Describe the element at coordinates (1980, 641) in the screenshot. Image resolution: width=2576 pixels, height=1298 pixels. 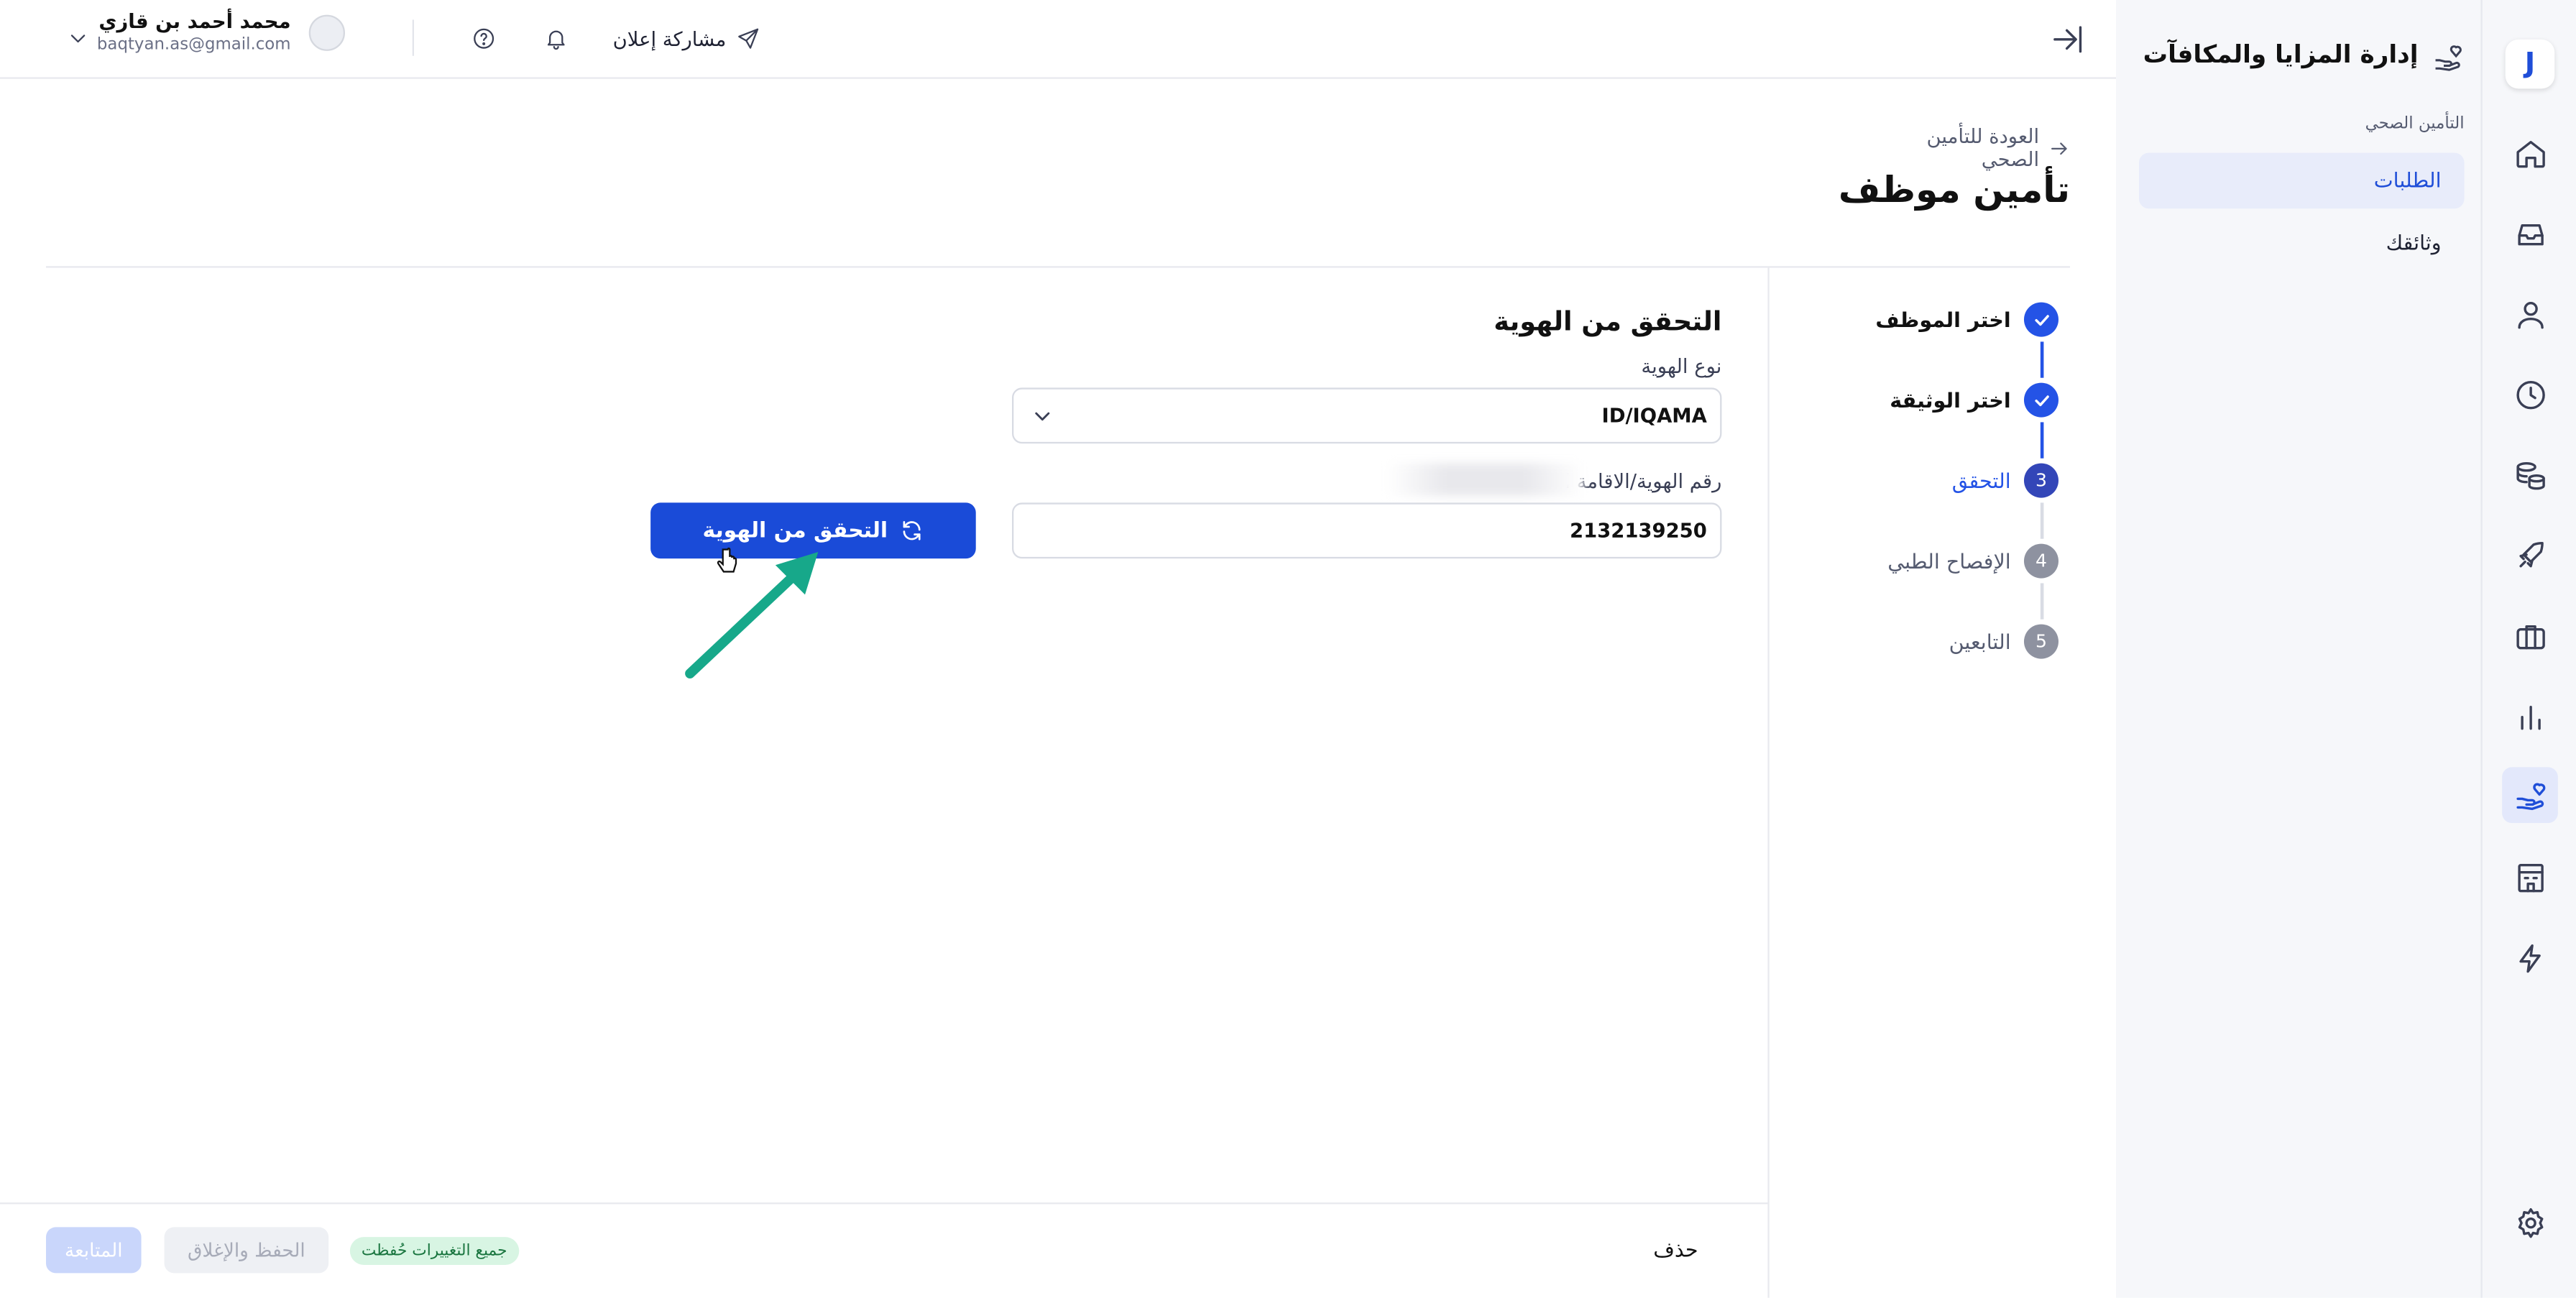
I see `step-5-label: التابعين` at that location.